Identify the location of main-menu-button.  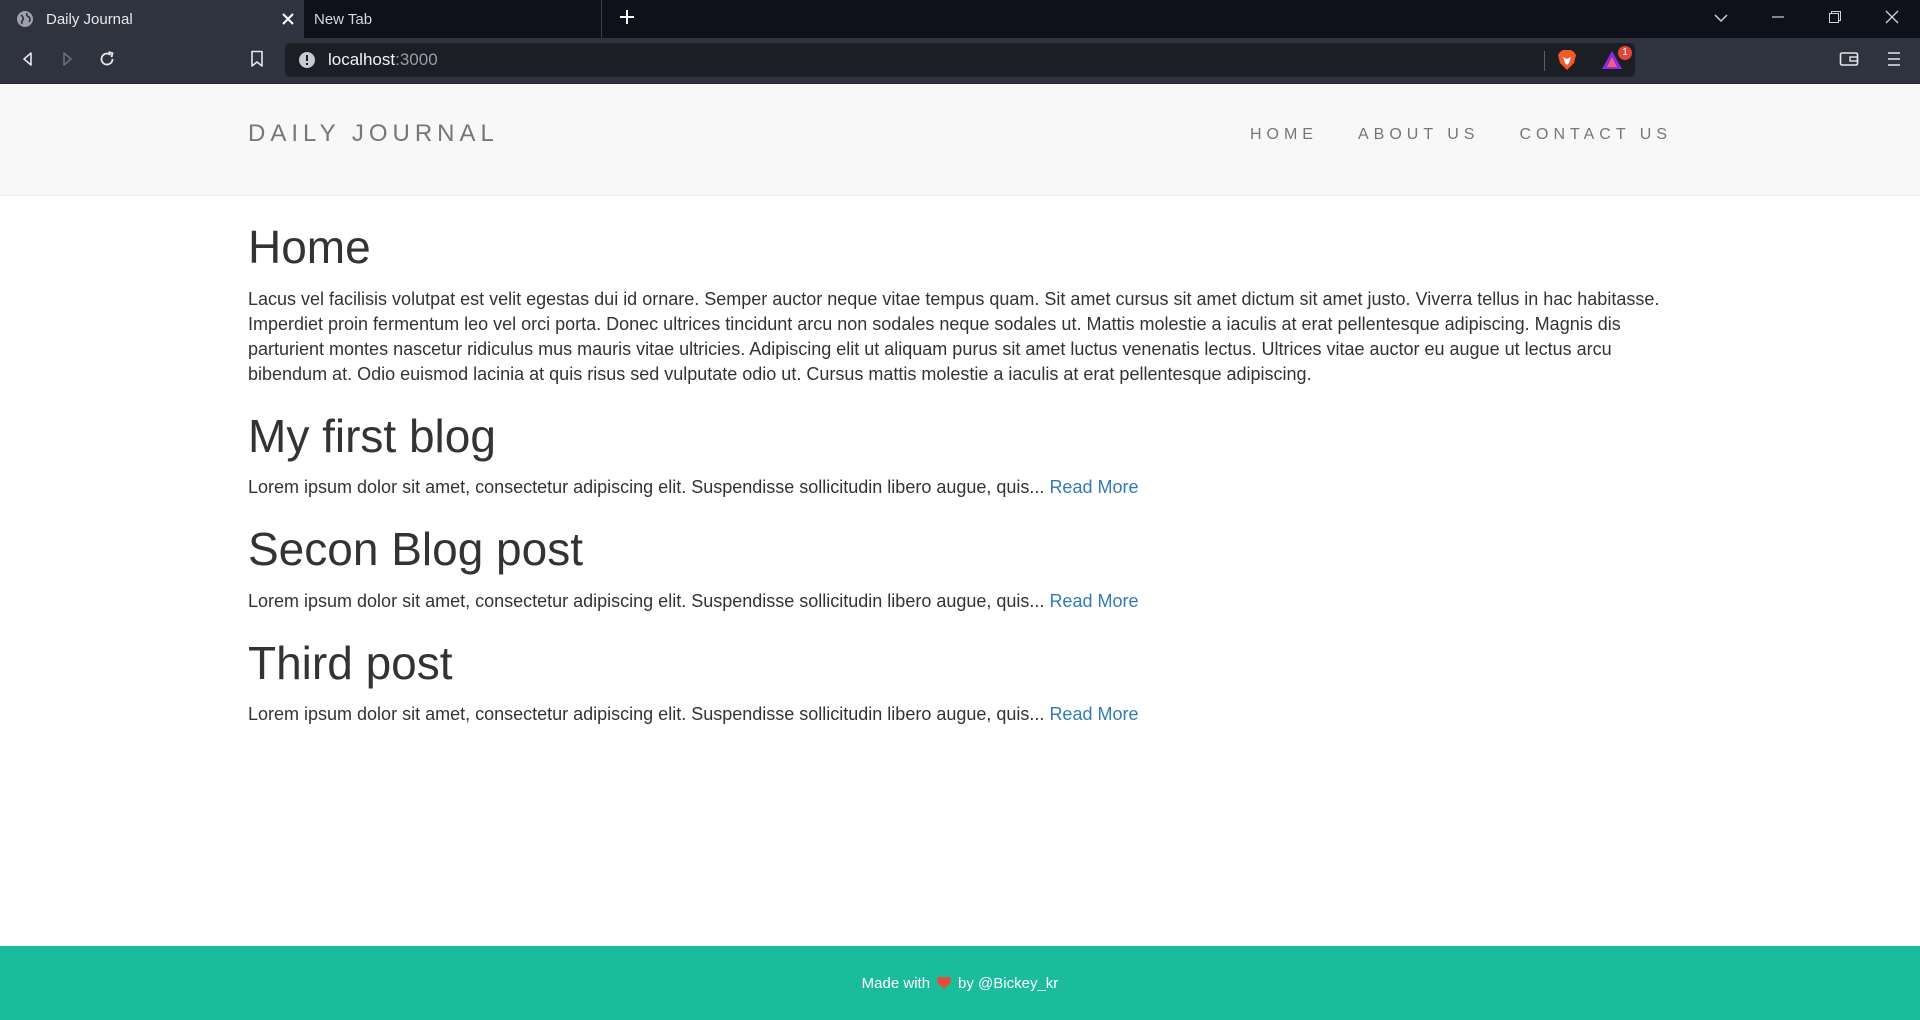
(1894, 61).